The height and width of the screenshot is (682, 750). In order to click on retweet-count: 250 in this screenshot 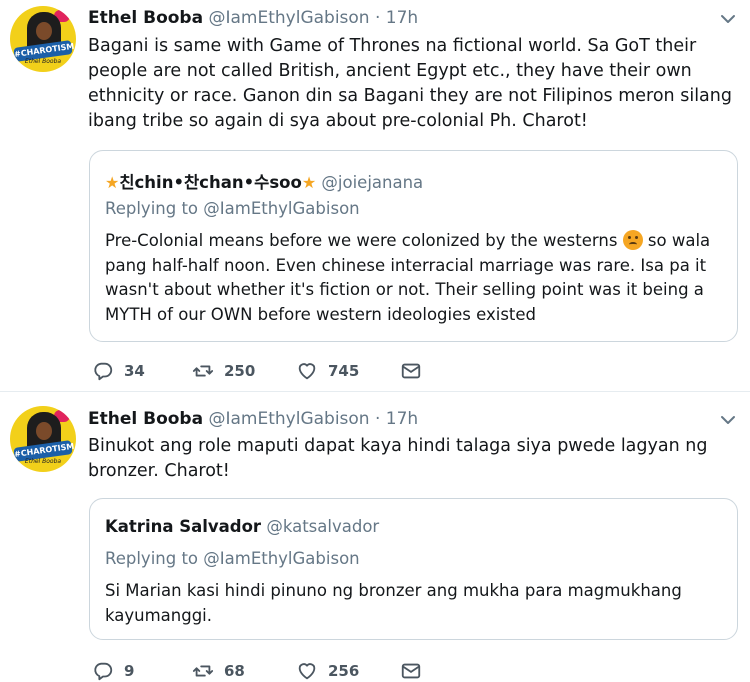, I will do `click(240, 371)`.